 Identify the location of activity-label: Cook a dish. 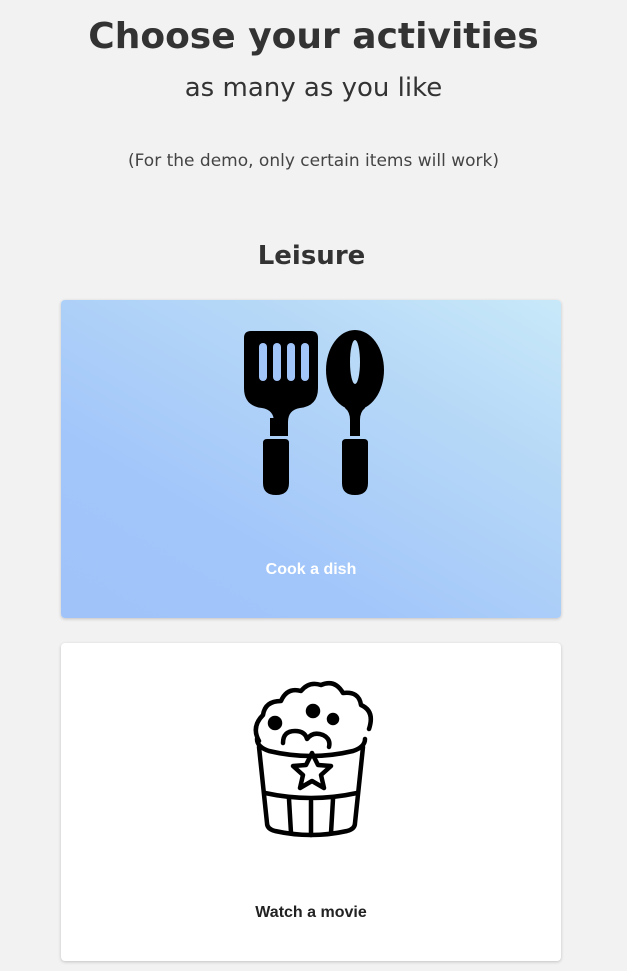
(311, 569).